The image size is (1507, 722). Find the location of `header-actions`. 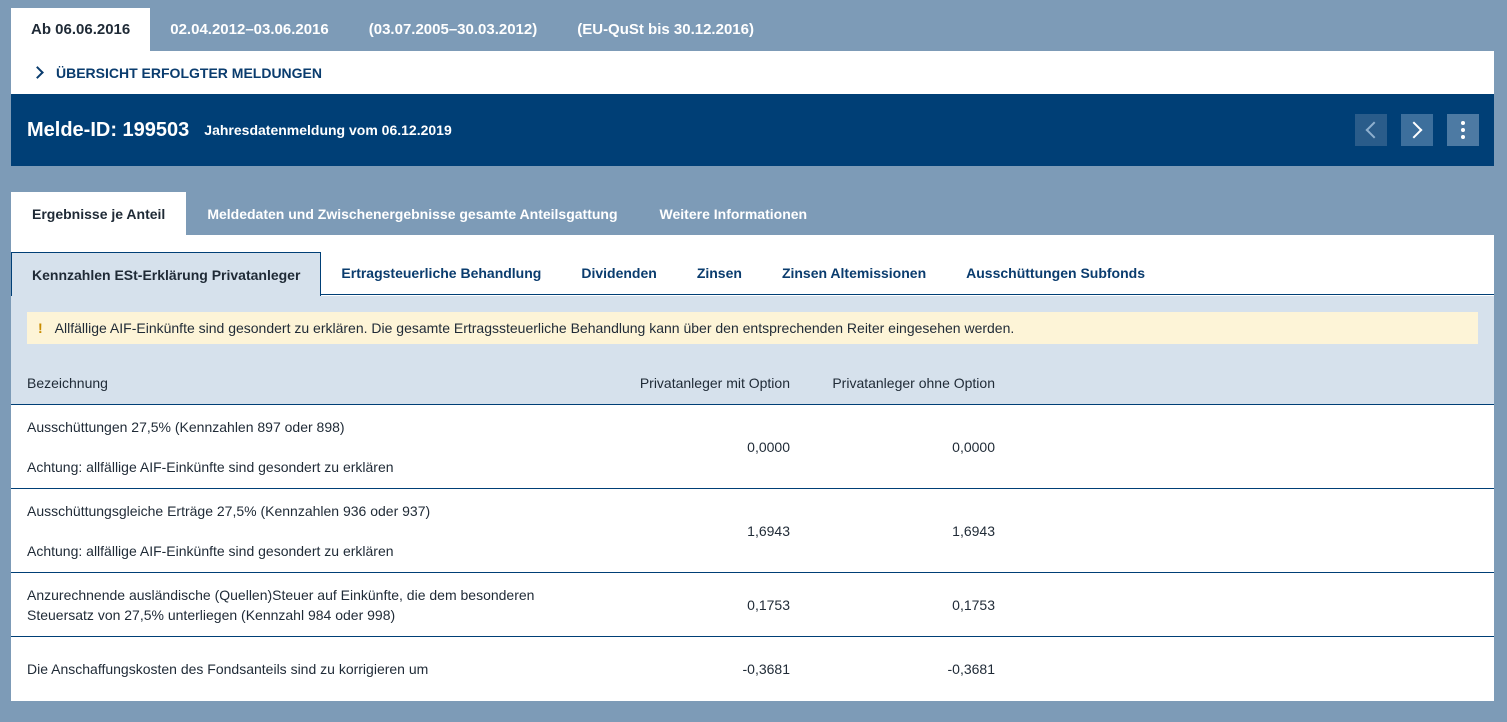

header-actions is located at coordinates (1417, 130).